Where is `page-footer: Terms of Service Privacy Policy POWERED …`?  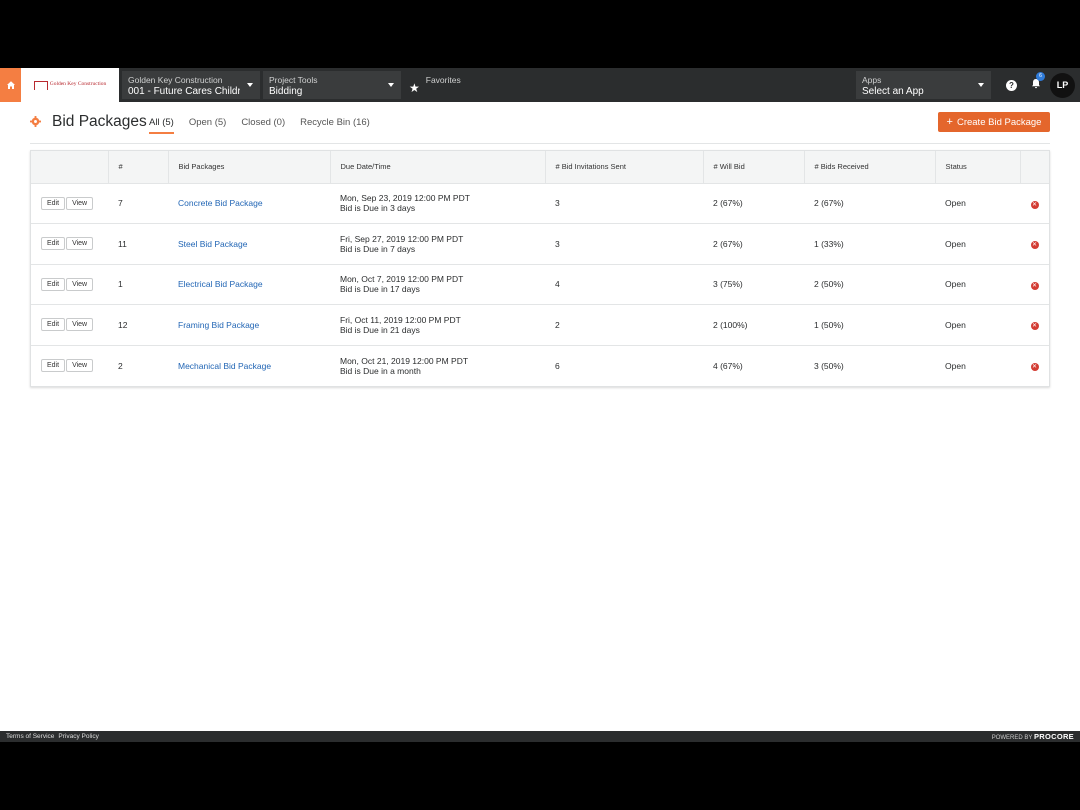
page-footer: Terms of Service Privacy Policy POWERED … is located at coordinates (540, 736).